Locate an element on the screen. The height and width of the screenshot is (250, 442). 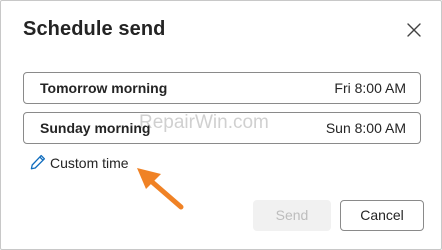
option-time: Fri 8:00 AM is located at coordinates (370, 88).